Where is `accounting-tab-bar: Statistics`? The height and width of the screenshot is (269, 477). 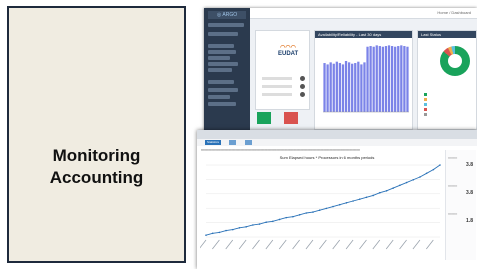
accounting-tab-bar: Statistics is located at coordinates (337, 142).